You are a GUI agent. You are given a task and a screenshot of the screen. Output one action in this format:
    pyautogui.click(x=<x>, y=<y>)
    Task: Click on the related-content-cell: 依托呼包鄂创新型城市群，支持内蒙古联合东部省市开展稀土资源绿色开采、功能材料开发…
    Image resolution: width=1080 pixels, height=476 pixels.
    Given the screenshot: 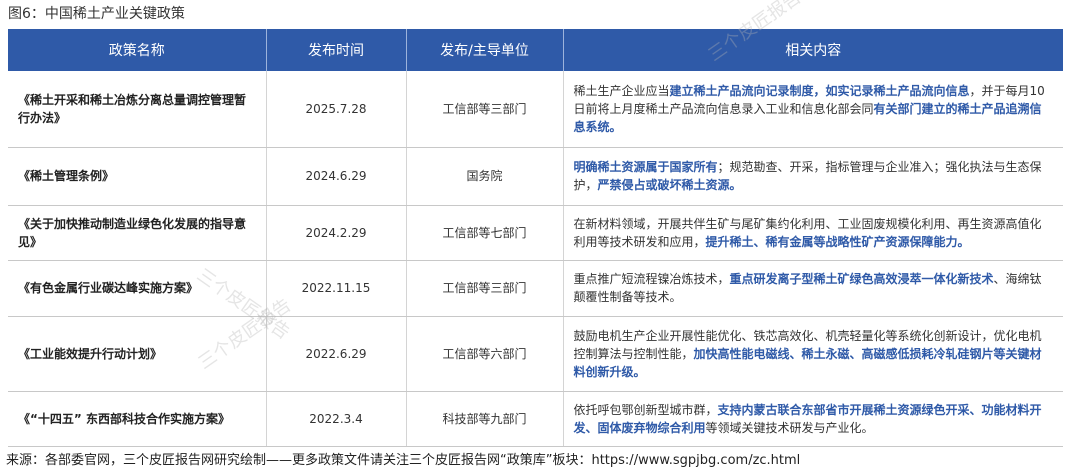 What is the action you would take?
    pyautogui.click(x=813, y=419)
    